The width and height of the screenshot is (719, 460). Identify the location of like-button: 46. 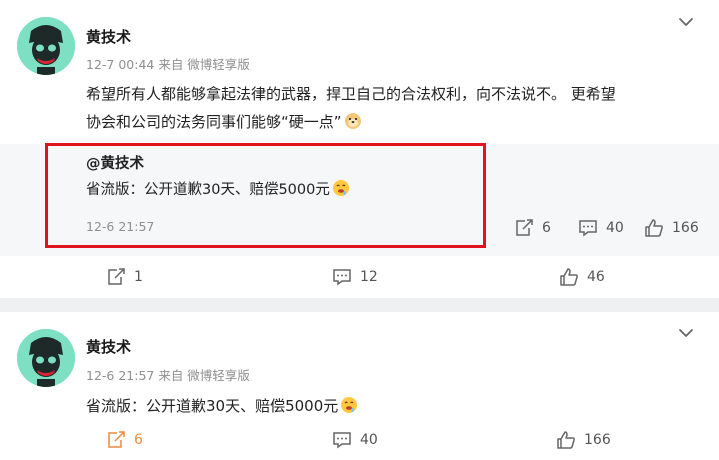
(582, 277).